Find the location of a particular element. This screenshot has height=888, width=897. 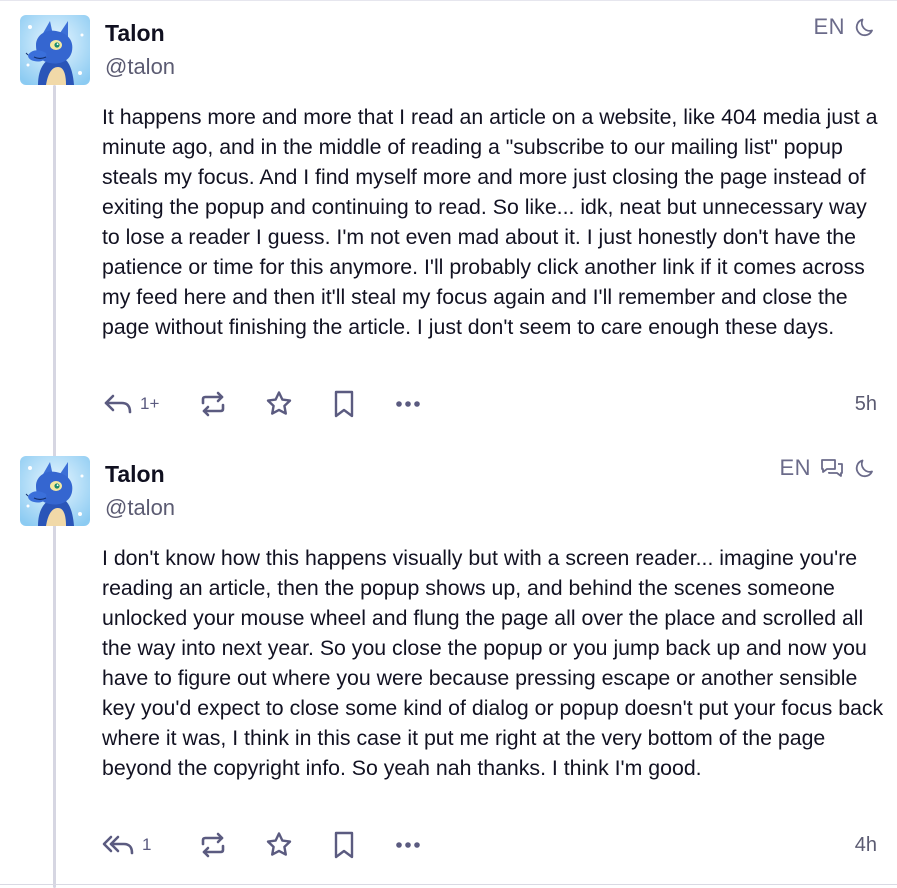

reply-all-icon is located at coordinates (119, 845).